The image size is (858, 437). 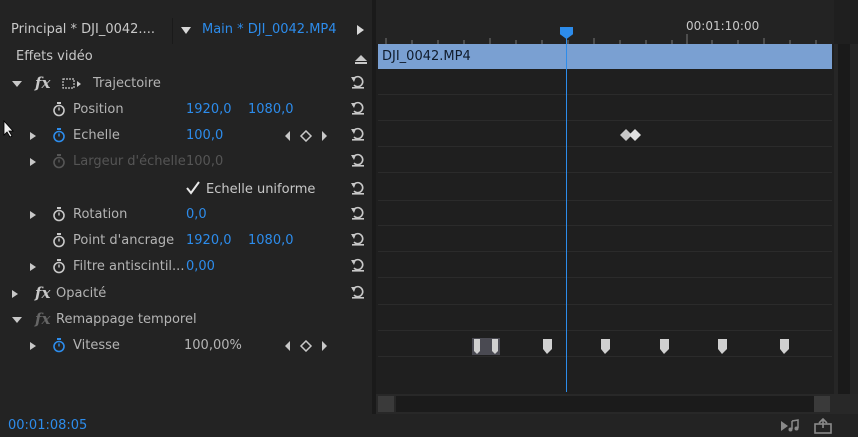 I want to click on param-row-uniforme: Echelle uniforme, so click(x=186, y=190).